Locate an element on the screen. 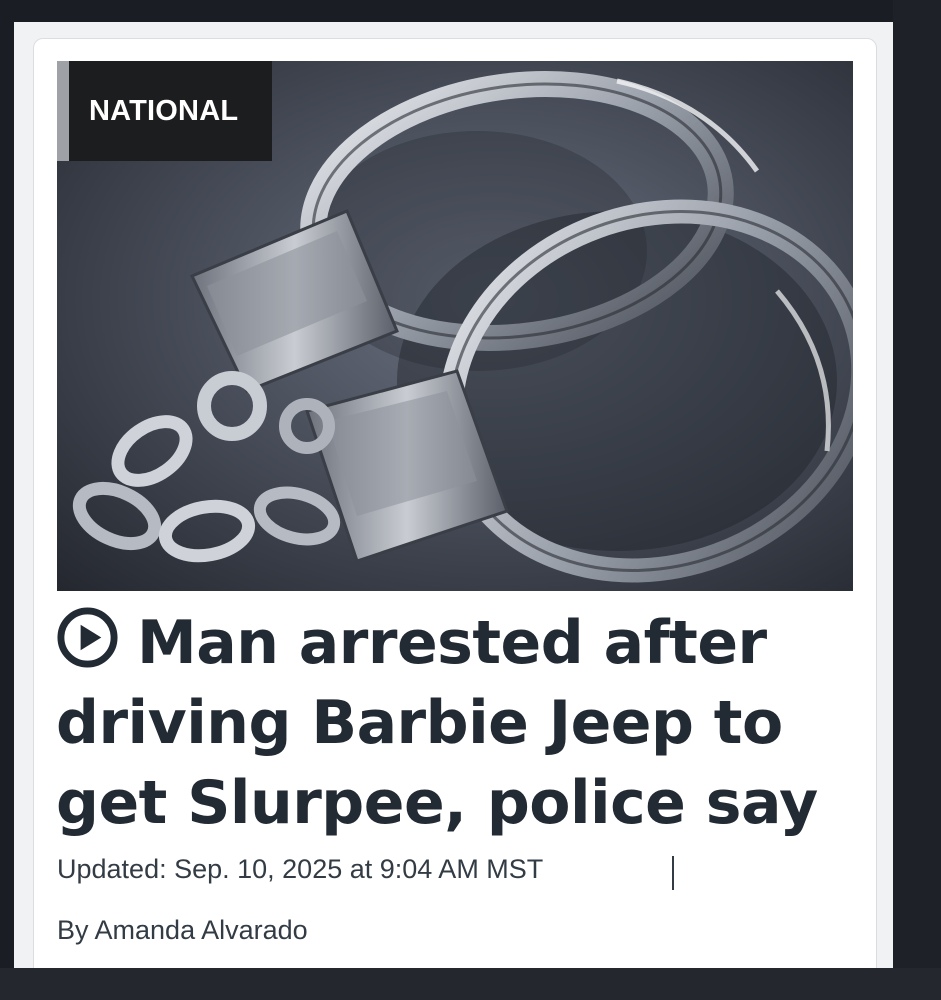  meta-divider is located at coordinates (673, 873).